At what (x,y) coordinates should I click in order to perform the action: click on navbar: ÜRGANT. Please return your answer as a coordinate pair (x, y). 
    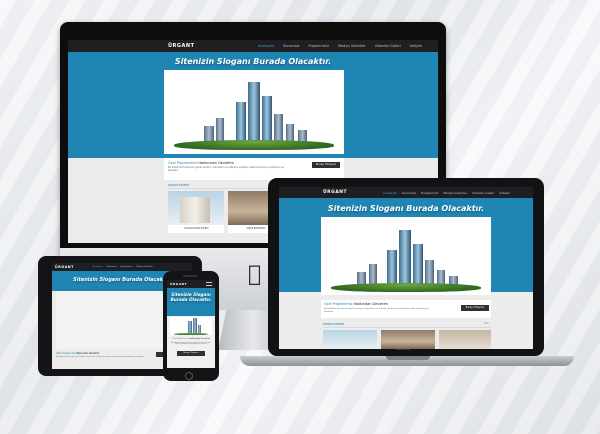
    Looking at the image, I should click on (191, 284).